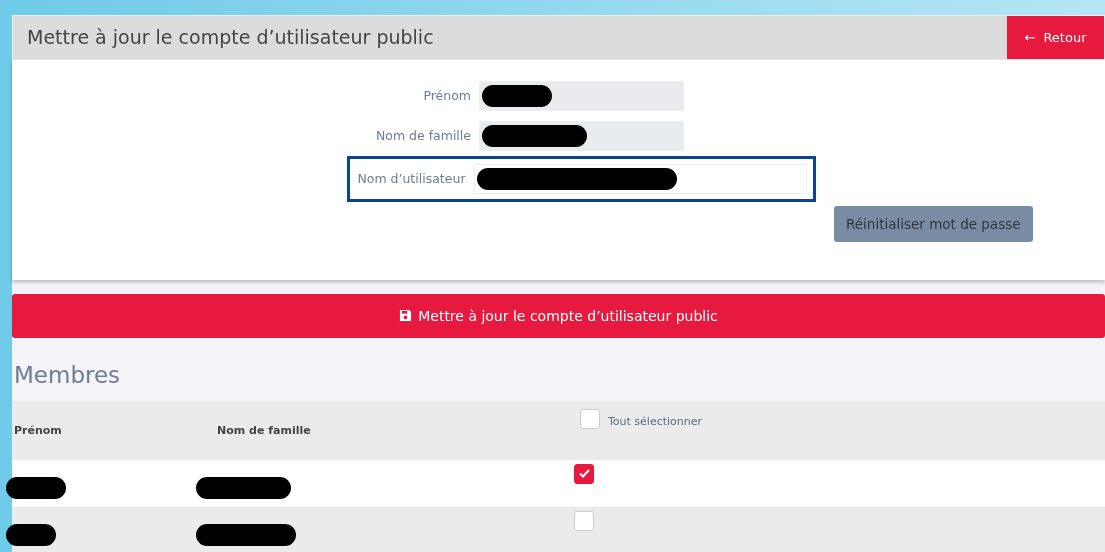 Image resolution: width=1105 pixels, height=552 pixels. I want to click on save-button: Mettre à jour le compte d’utilisateur public, so click(558, 316).